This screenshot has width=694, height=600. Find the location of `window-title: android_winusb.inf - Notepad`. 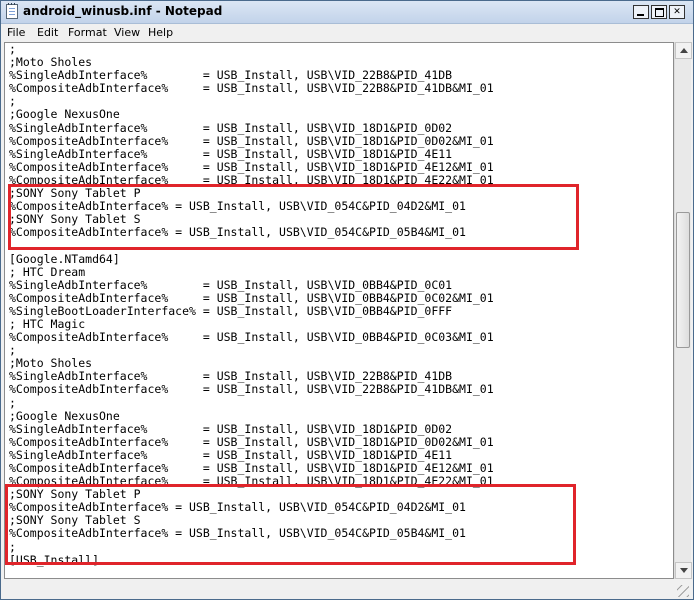

window-title: android_winusb.inf - Notepad is located at coordinates (123, 11).